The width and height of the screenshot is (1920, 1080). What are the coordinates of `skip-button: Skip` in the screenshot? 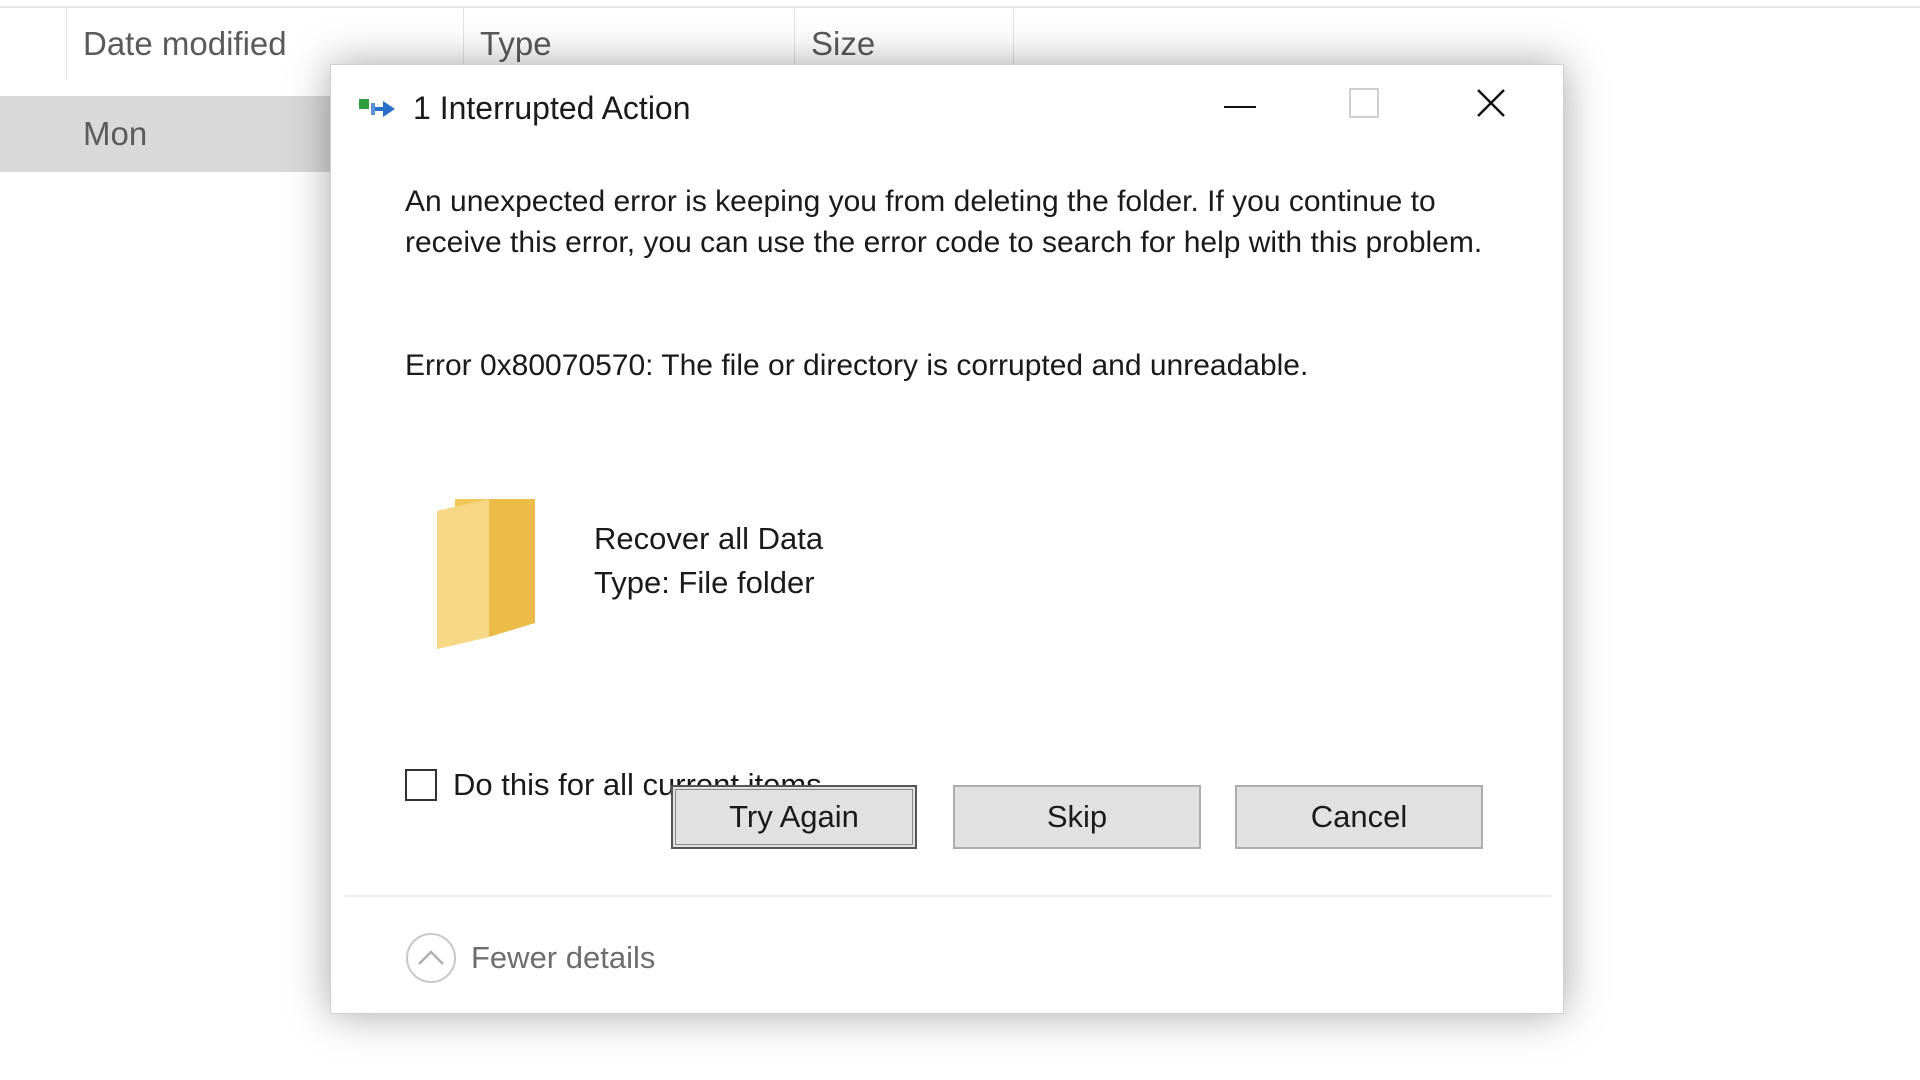 It's located at (1077, 817).